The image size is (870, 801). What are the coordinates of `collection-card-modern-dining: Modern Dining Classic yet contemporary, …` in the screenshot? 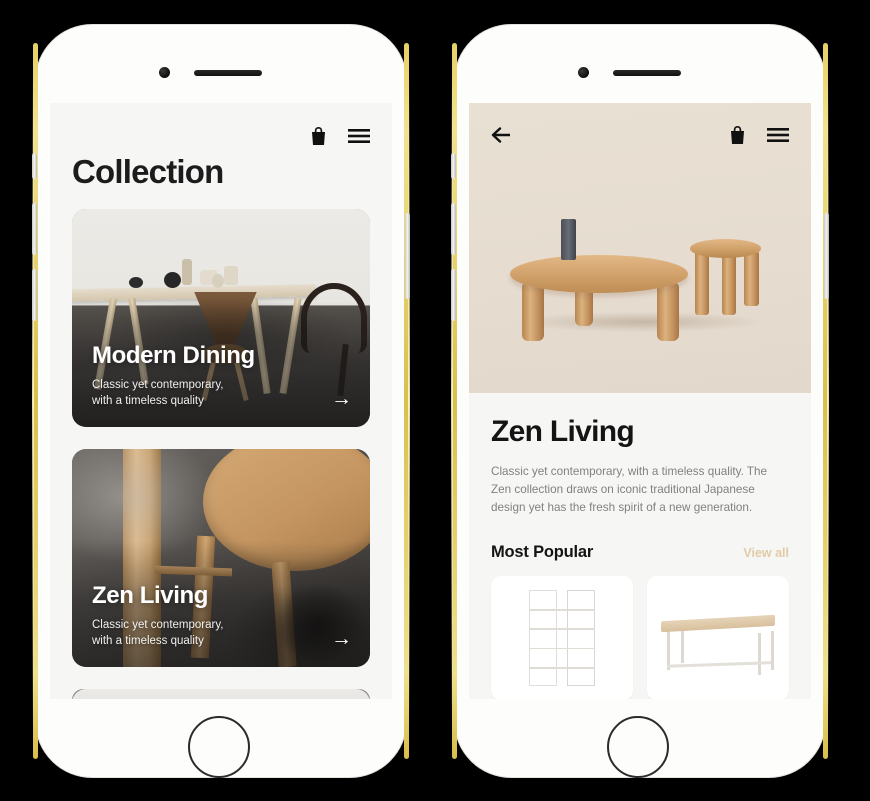 It's located at (221, 318).